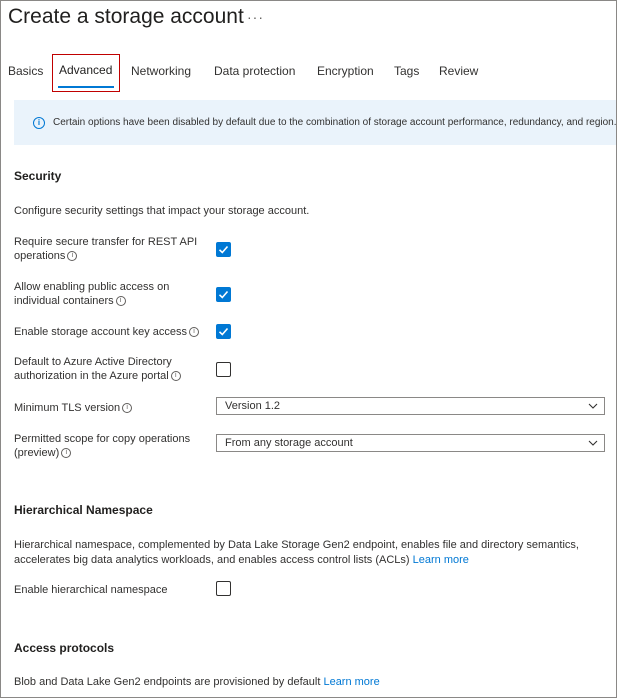 The image size is (617, 698). I want to click on tab-basics: Basics, so click(25, 71).